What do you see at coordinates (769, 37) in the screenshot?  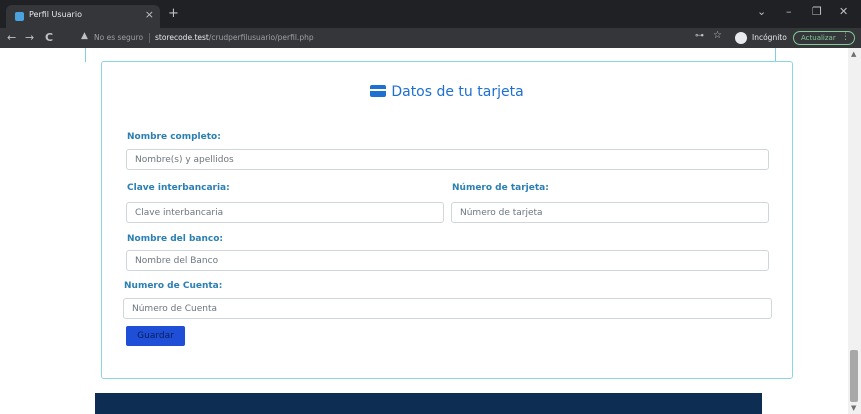 I see `incognito-label: Incógnito` at bounding box center [769, 37].